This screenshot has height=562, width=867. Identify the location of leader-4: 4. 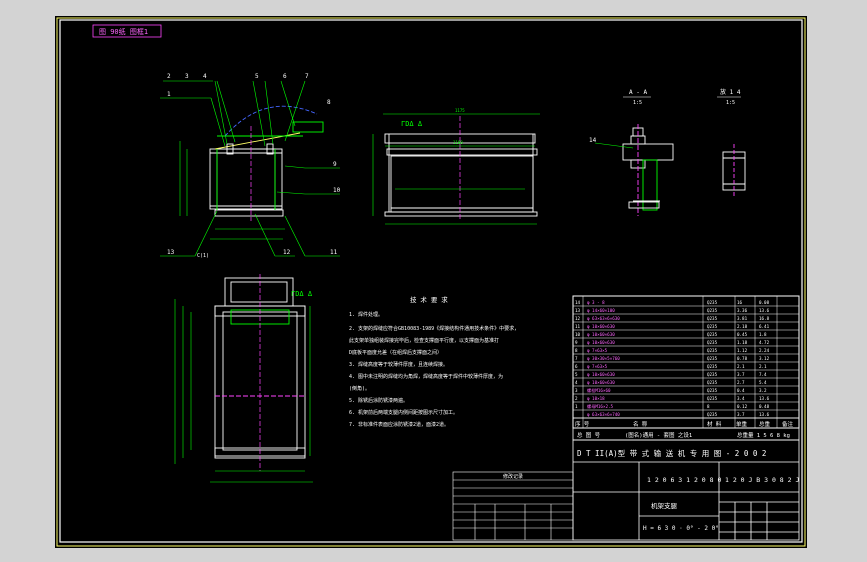
(205, 76).